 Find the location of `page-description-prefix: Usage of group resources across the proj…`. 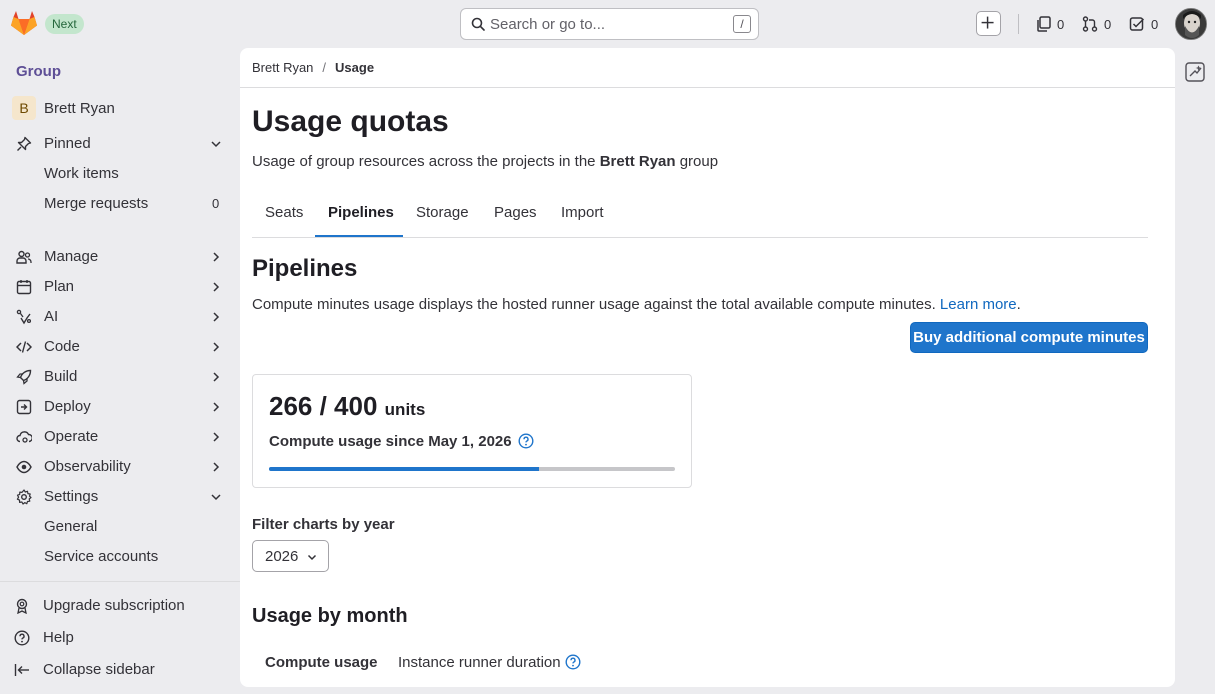

page-description-prefix: Usage of group resources across the proj… is located at coordinates (426, 161).